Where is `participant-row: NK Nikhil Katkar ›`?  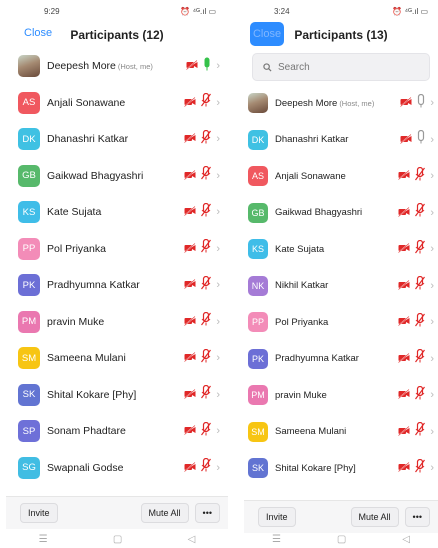
participant-row: NK Nikhil Katkar › is located at coordinates (341, 286).